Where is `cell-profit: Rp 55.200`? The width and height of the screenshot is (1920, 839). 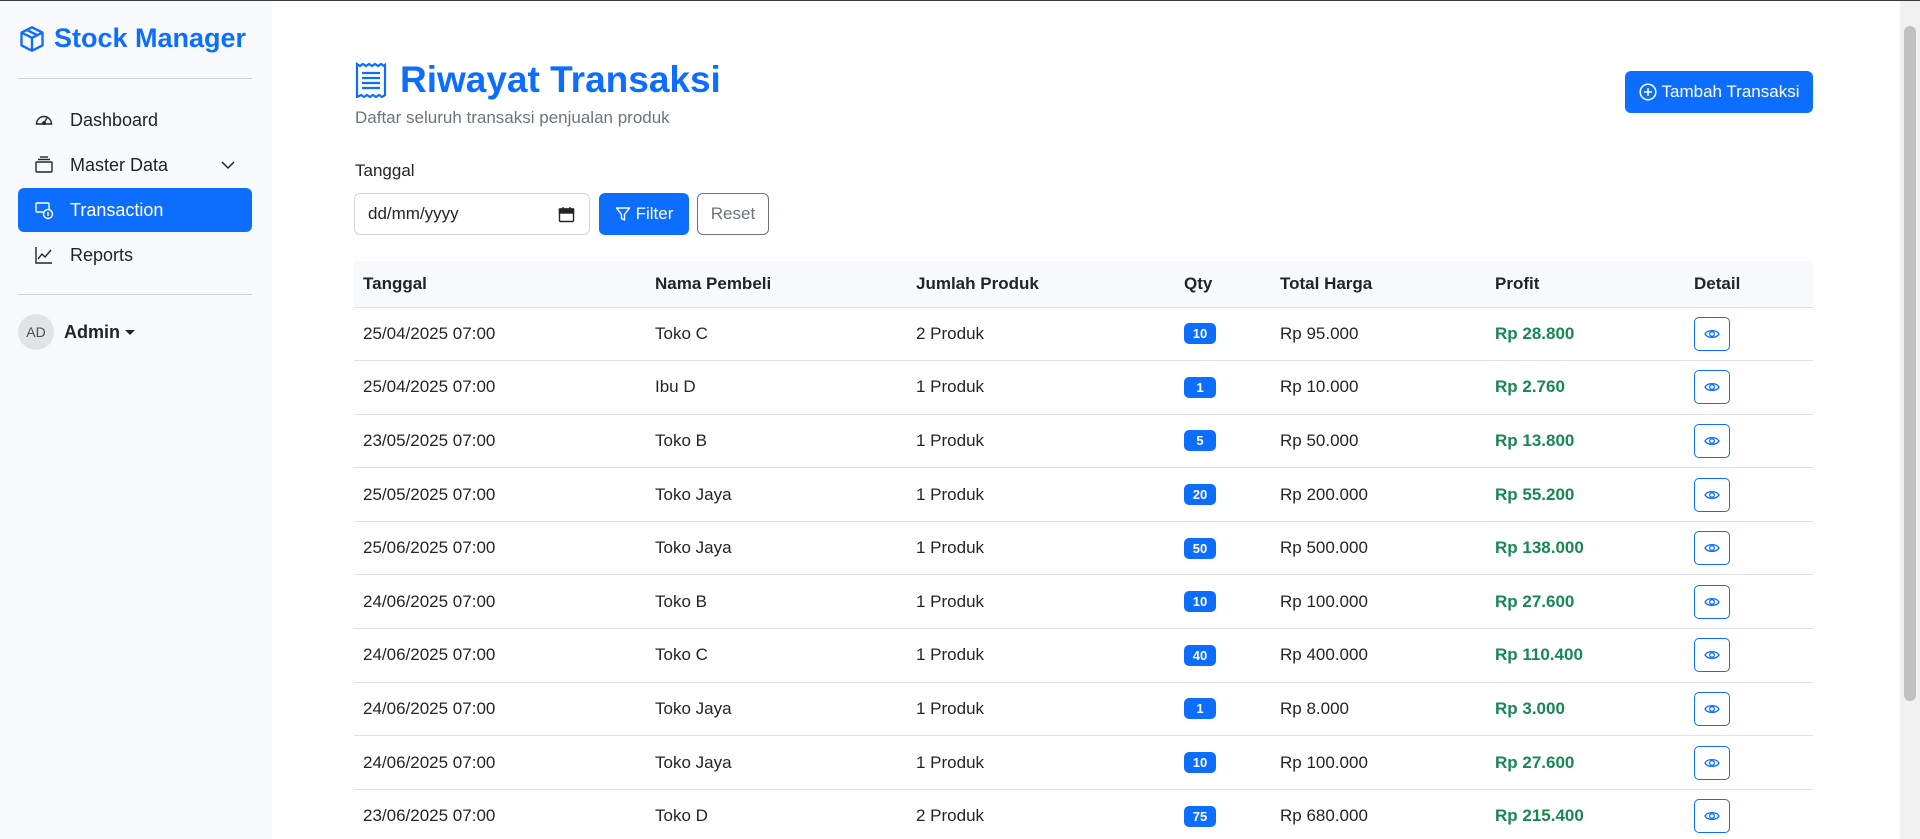 cell-profit: Rp 55.200 is located at coordinates (1585, 494).